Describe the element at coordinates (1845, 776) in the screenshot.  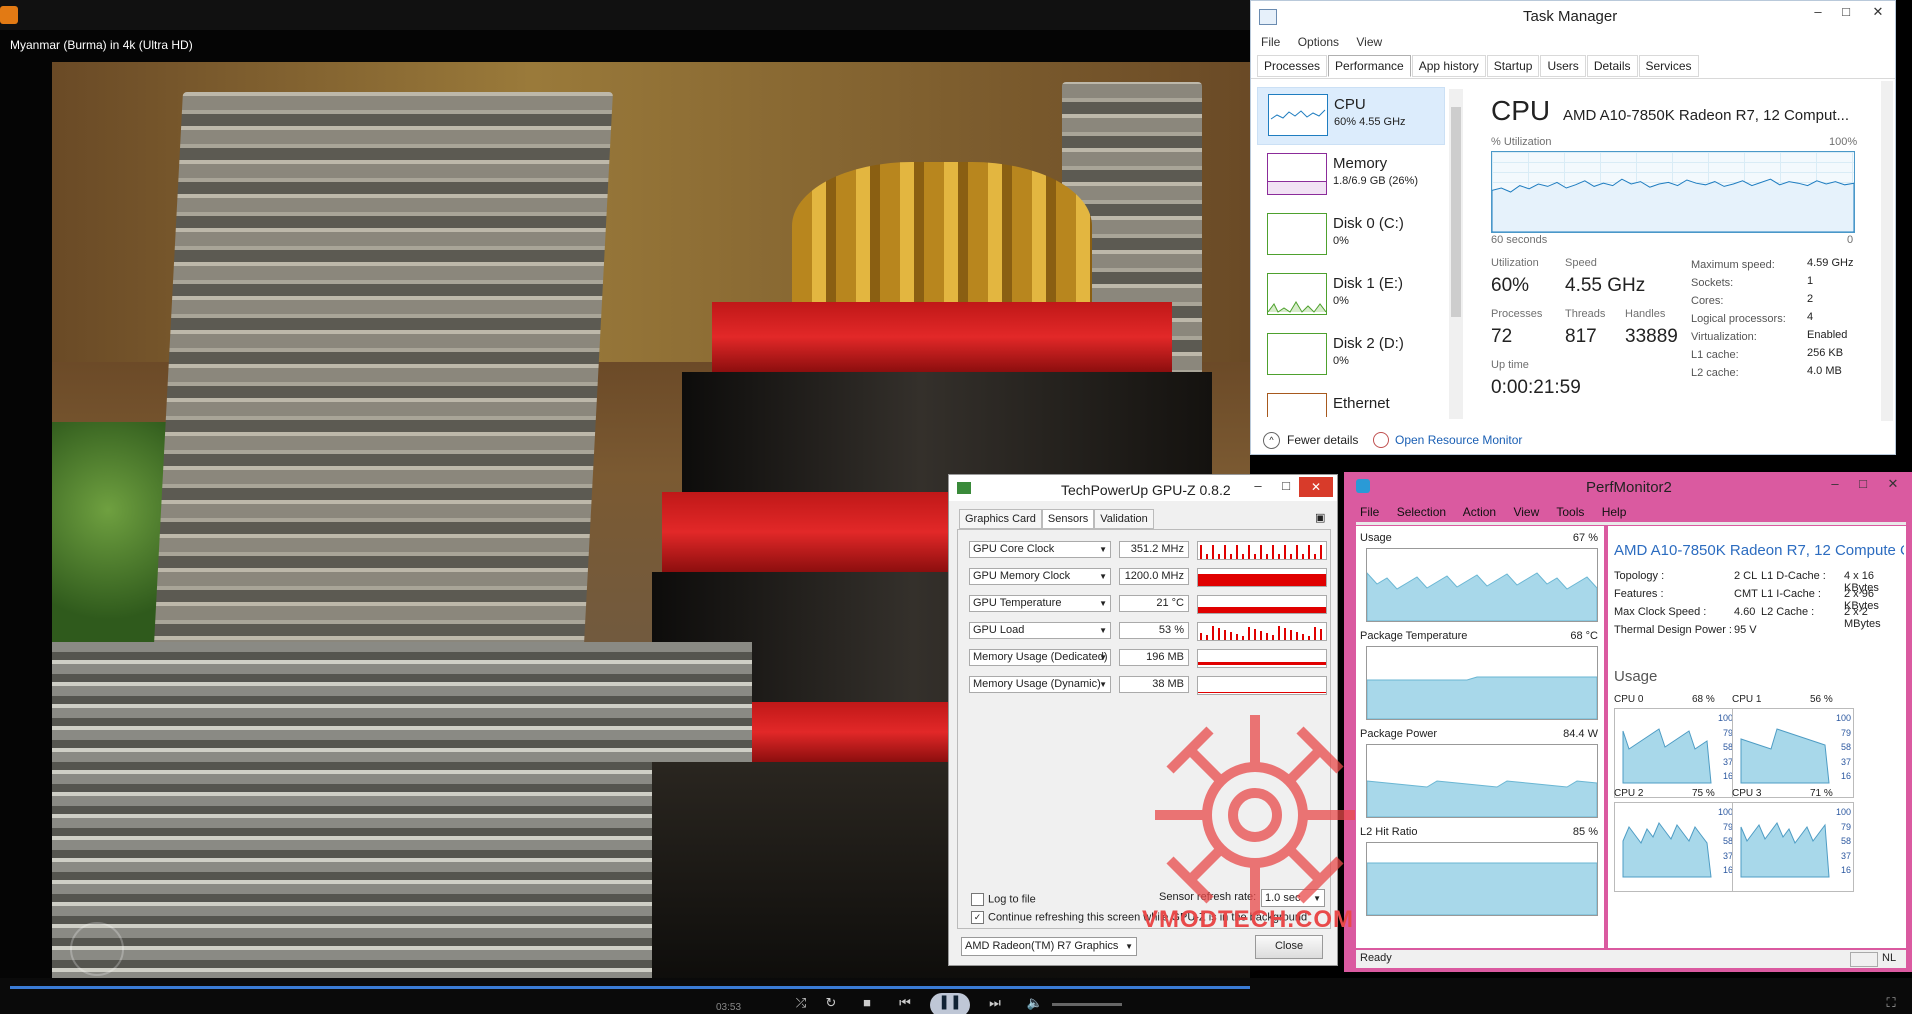
I see `tick-label: 16` at that location.